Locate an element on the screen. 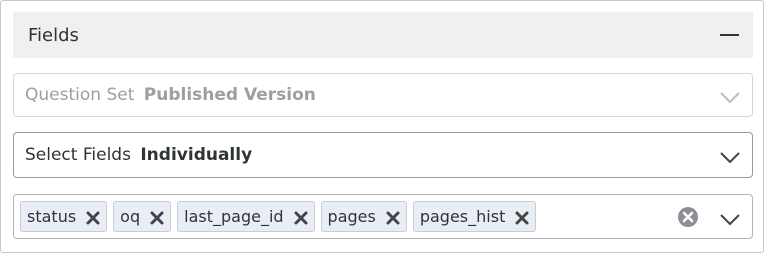 The image size is (764, 253). select-fields-value: Individually is located at coordinates (196, 155).